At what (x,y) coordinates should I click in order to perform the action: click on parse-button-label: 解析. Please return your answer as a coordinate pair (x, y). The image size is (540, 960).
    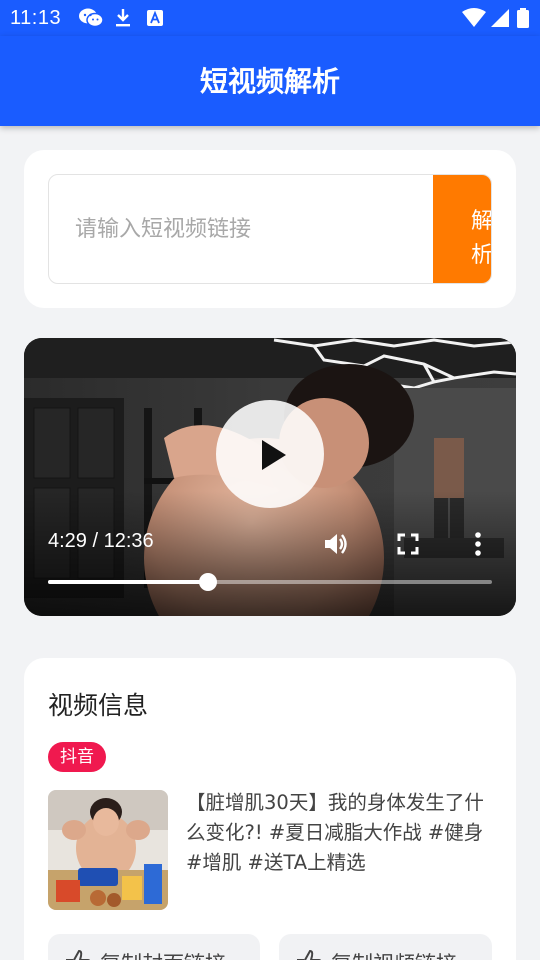
    Looking at the image, I should click on (481, 238).